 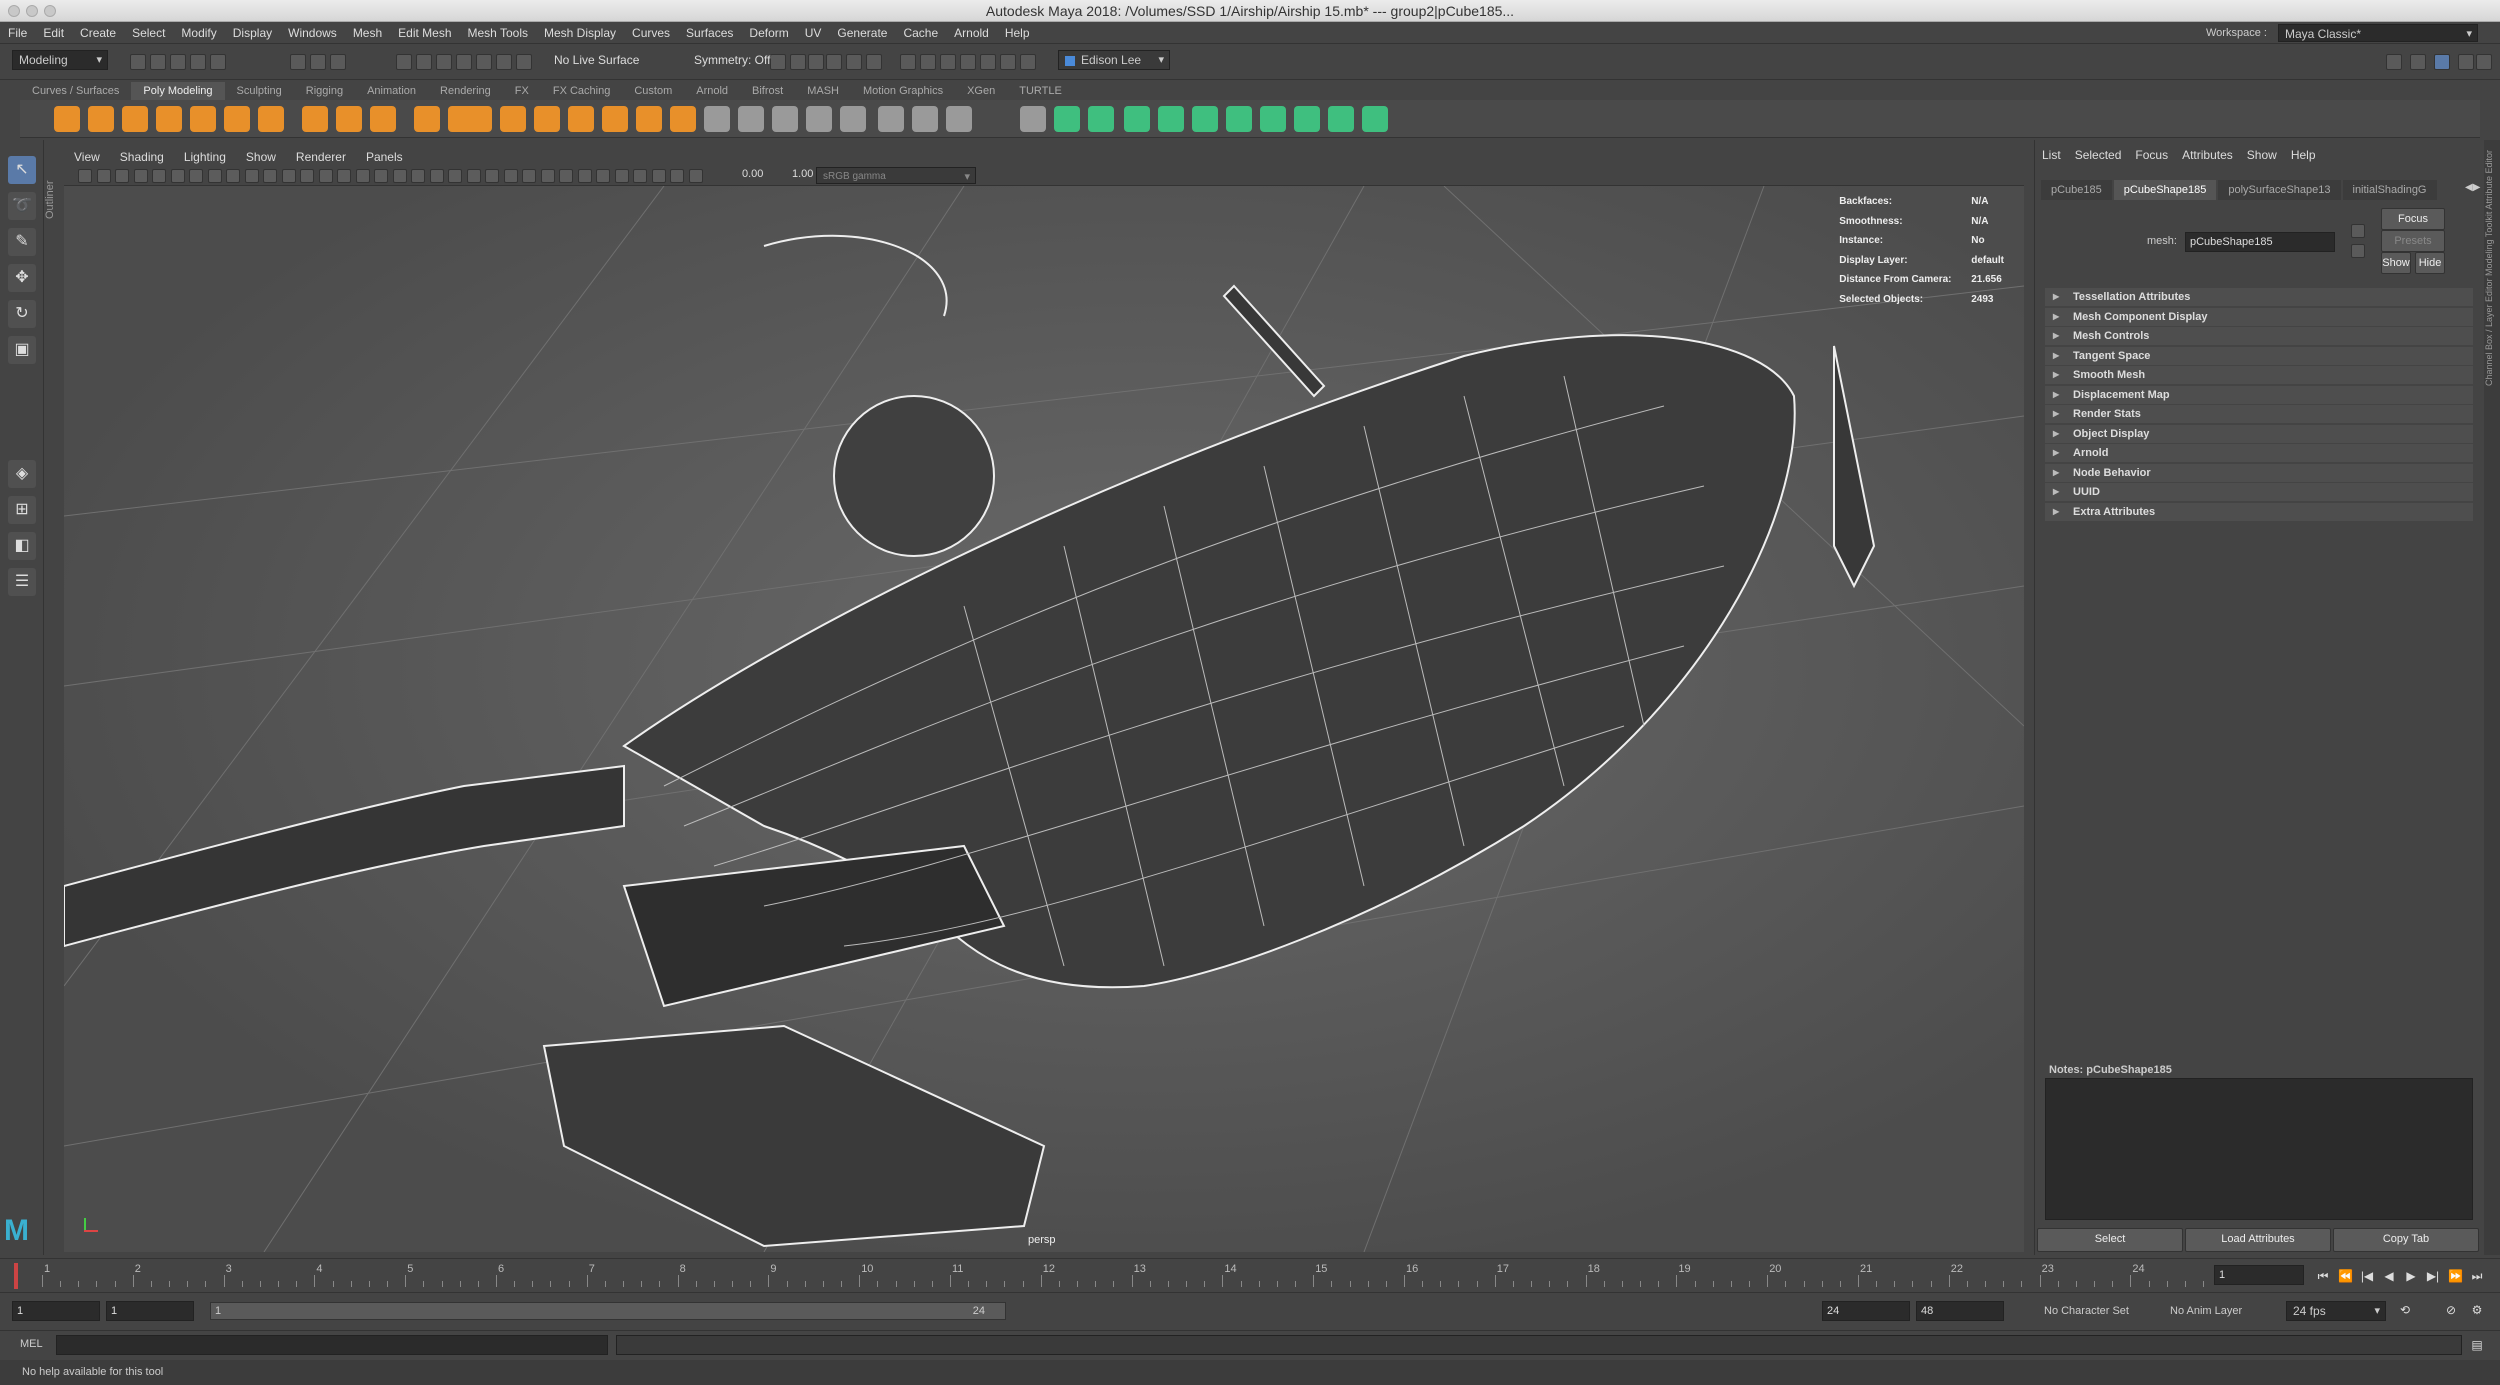 I want to click on ae-section-smooth-mesh: Smooth Mesh, so click(x=2259, y=375).